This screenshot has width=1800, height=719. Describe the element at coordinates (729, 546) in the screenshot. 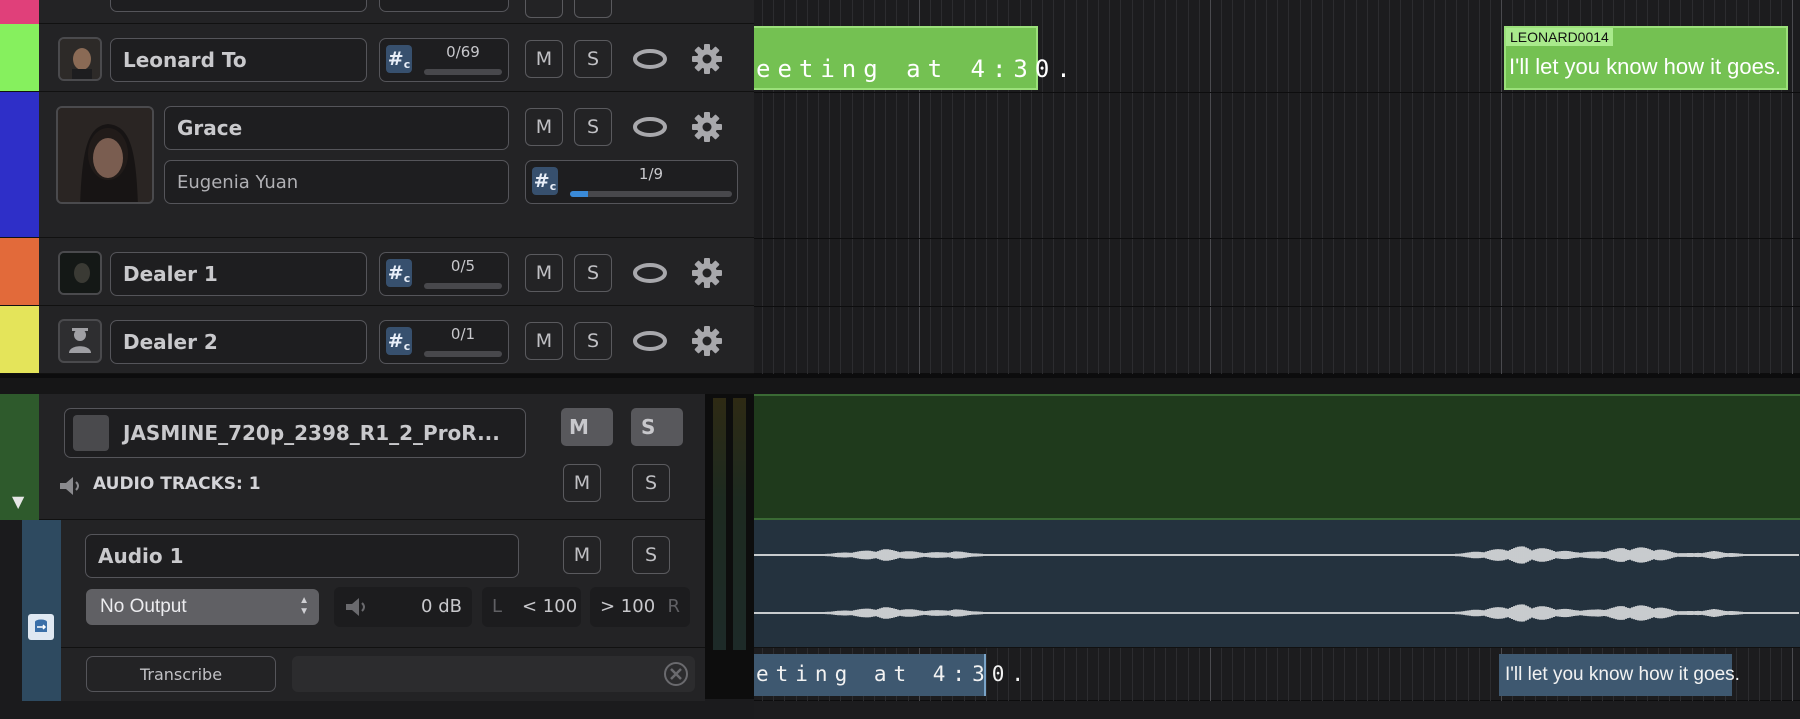

I see `level-meter` at that location.